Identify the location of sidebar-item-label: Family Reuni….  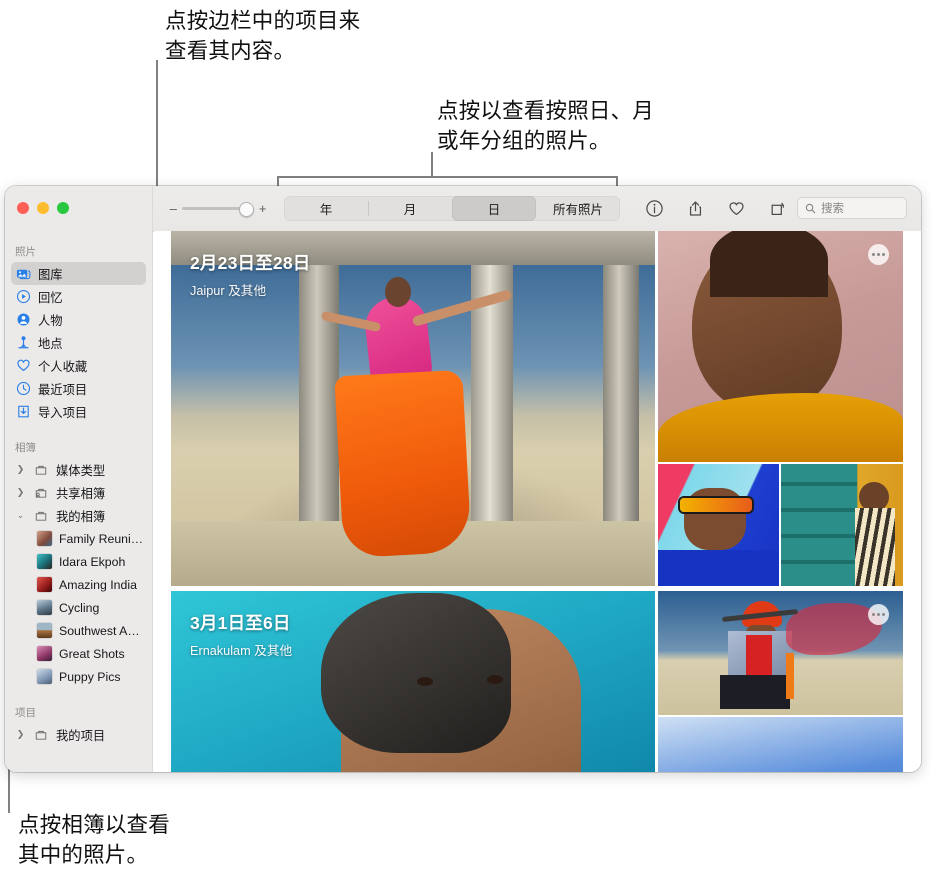
(101, 538).